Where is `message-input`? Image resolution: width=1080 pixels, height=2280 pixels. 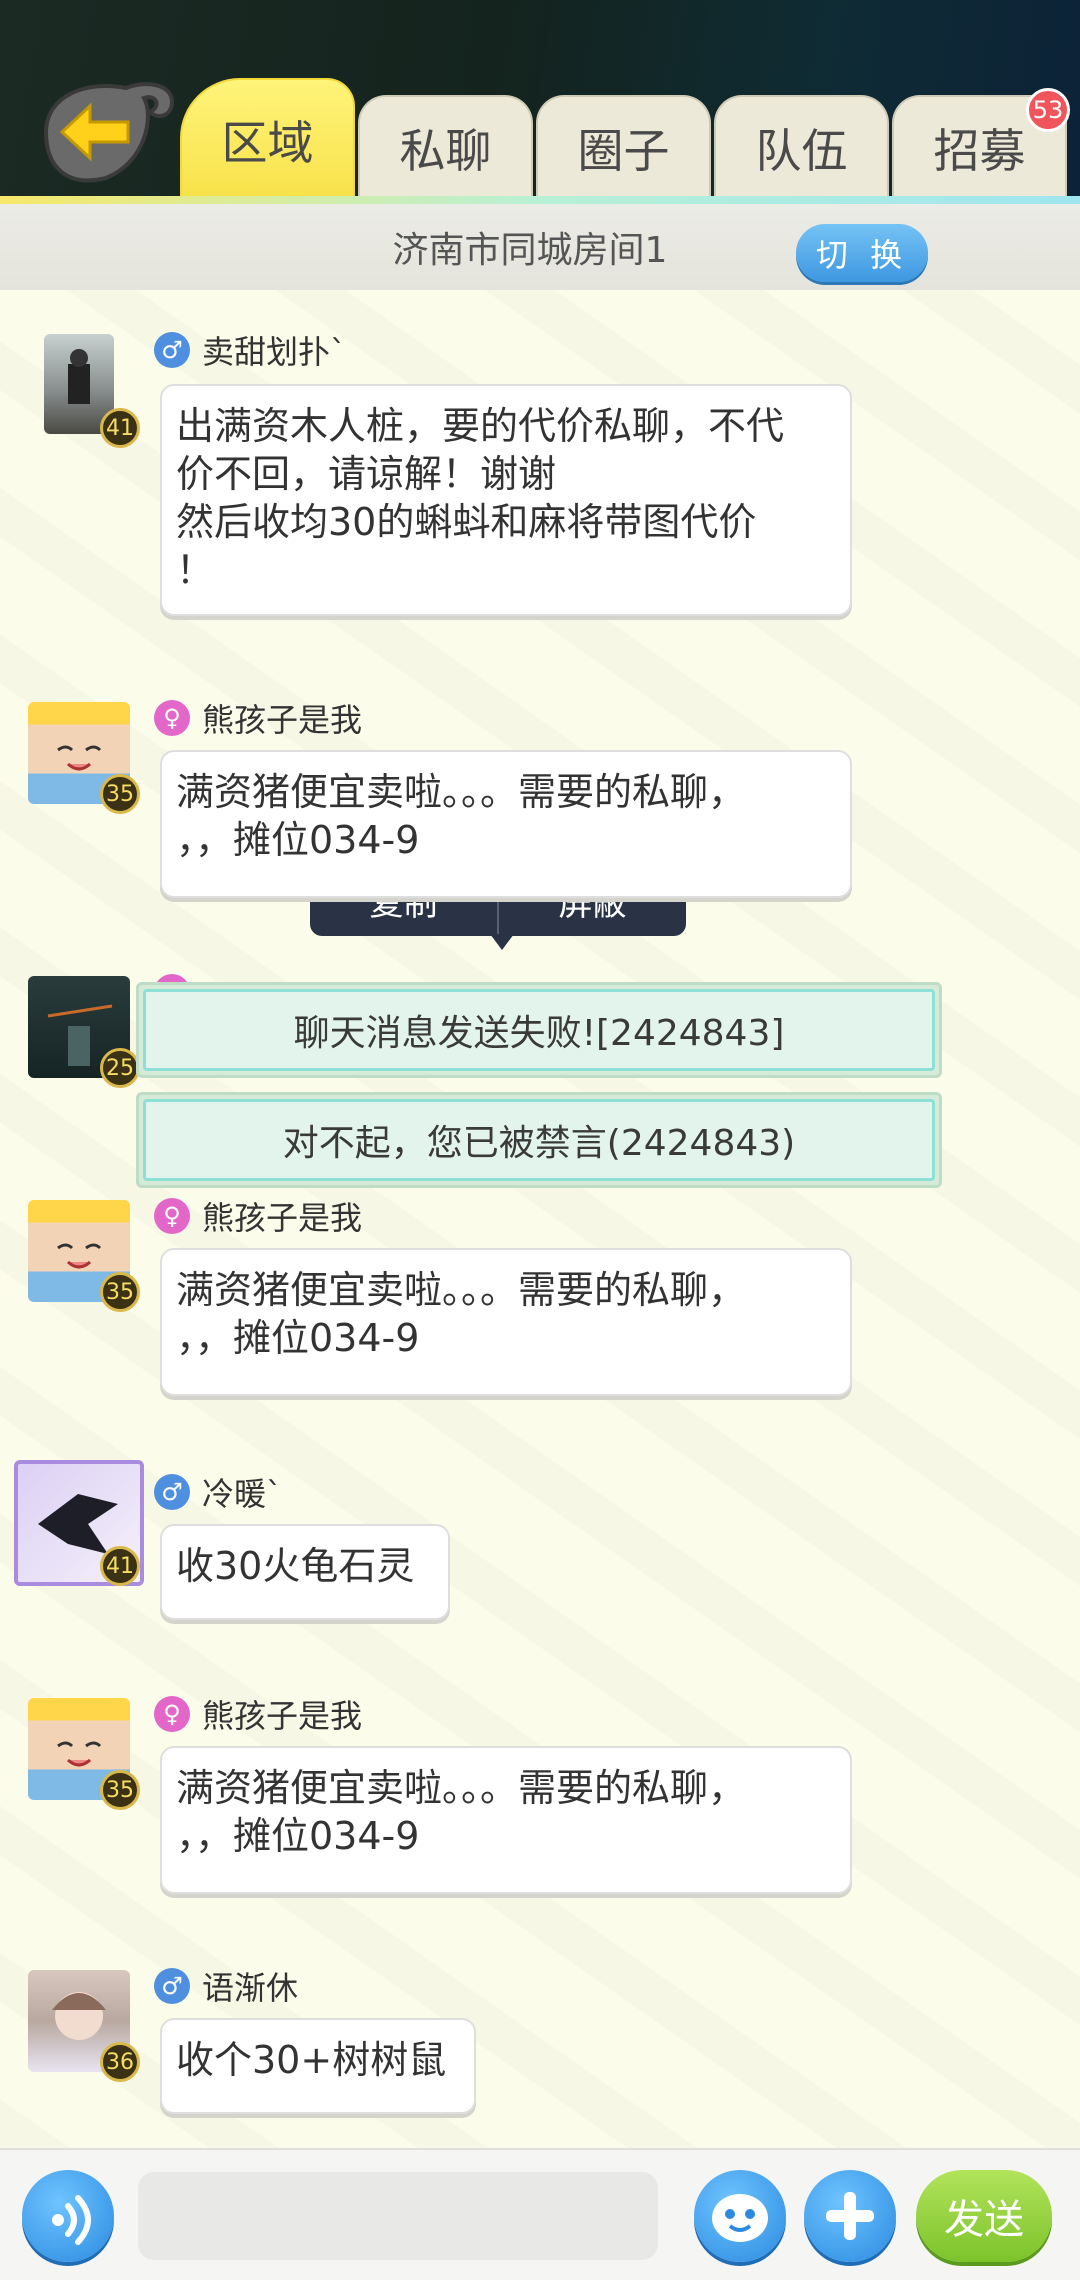
message-input is located at coordinates (398, 2216).